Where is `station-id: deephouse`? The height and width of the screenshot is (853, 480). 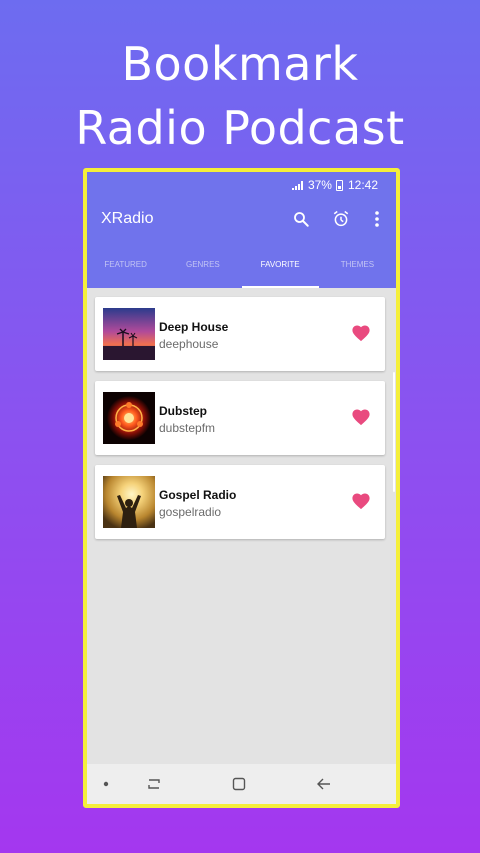 station-id: deephouse is located at coordinates (189, 344).